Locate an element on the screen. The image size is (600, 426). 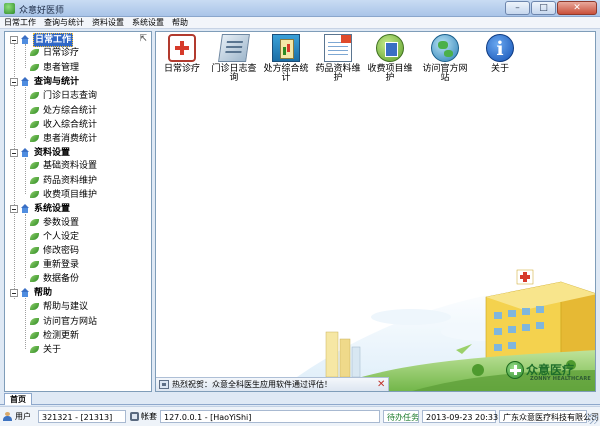
minimize-button: – is located at coordinates (517, 8).